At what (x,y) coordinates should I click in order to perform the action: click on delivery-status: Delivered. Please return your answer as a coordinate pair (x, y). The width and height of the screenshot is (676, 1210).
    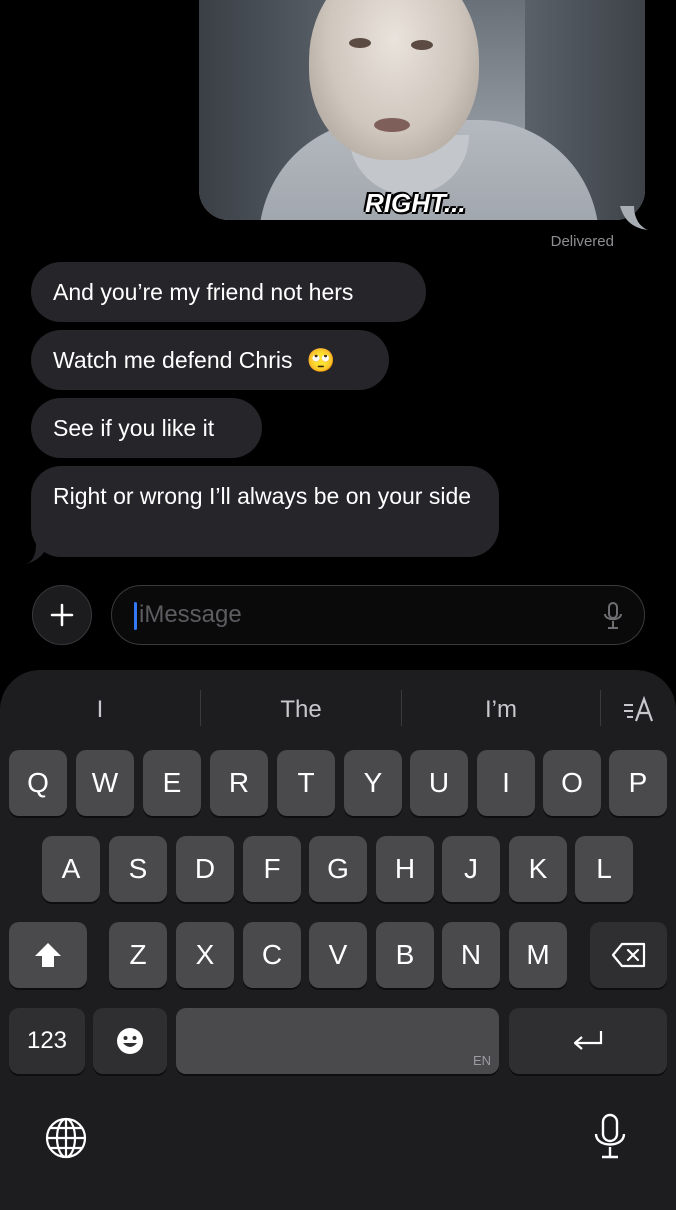
    Looking at the image, I should click on (582, 241).